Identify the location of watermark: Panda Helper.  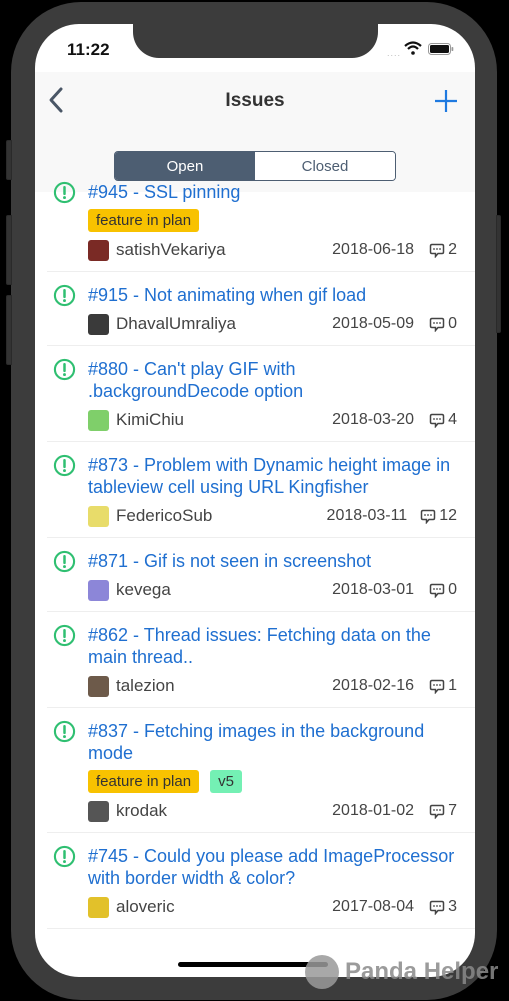
(401, 972).